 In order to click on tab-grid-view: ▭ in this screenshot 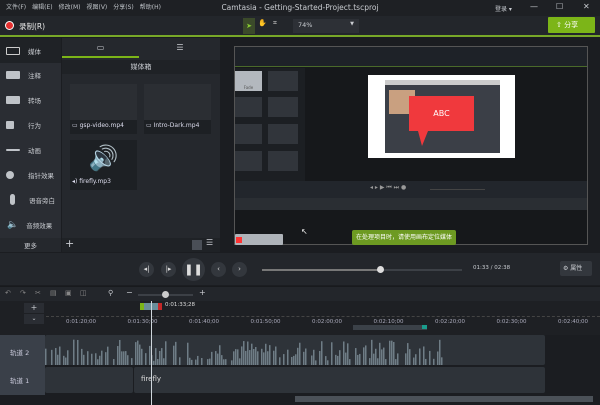, I will do `click(100, 48)`.